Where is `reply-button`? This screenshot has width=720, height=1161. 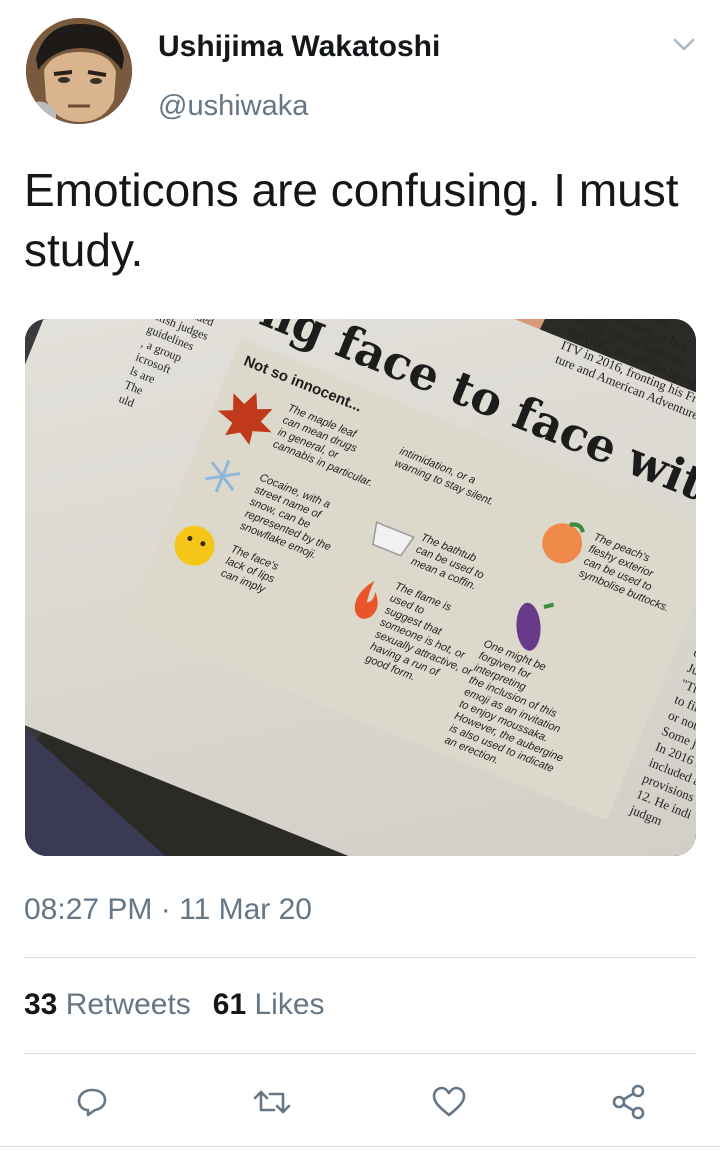
reply-button is located at coordinates (92, 1102).